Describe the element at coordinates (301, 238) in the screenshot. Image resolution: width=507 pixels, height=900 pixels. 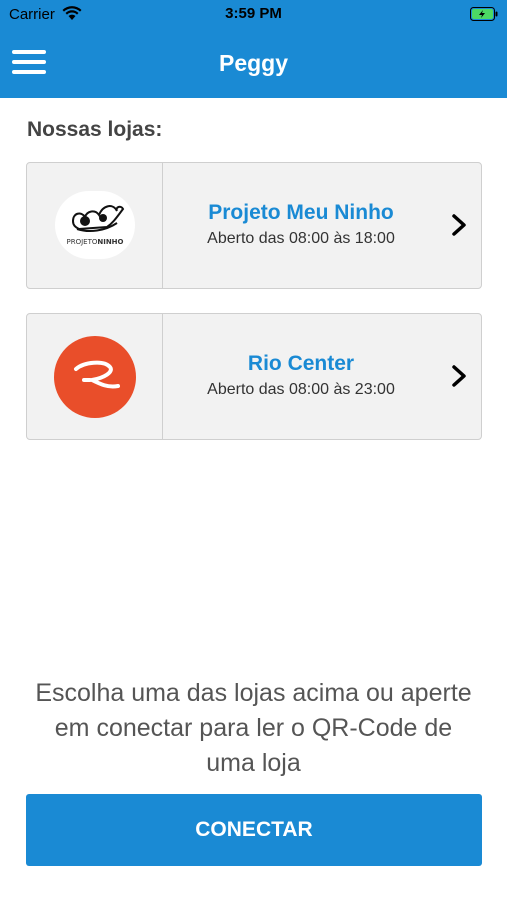
I see `store-hours: Aberto das 08:00 às 18:00` at that location.